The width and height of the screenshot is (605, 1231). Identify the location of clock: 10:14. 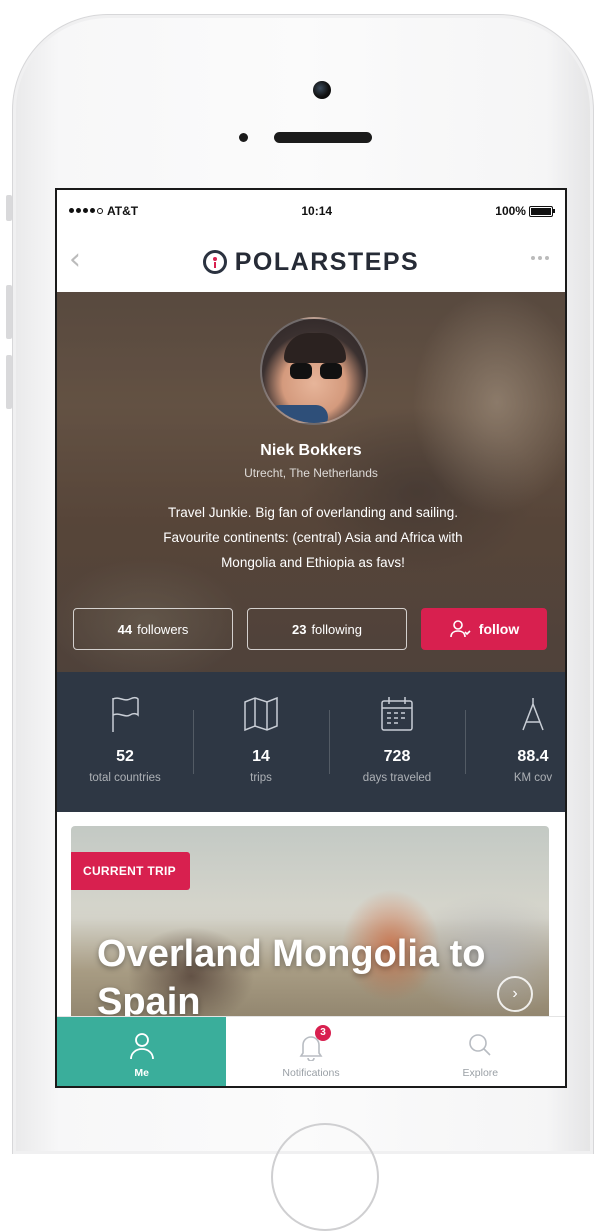
(317, 211).